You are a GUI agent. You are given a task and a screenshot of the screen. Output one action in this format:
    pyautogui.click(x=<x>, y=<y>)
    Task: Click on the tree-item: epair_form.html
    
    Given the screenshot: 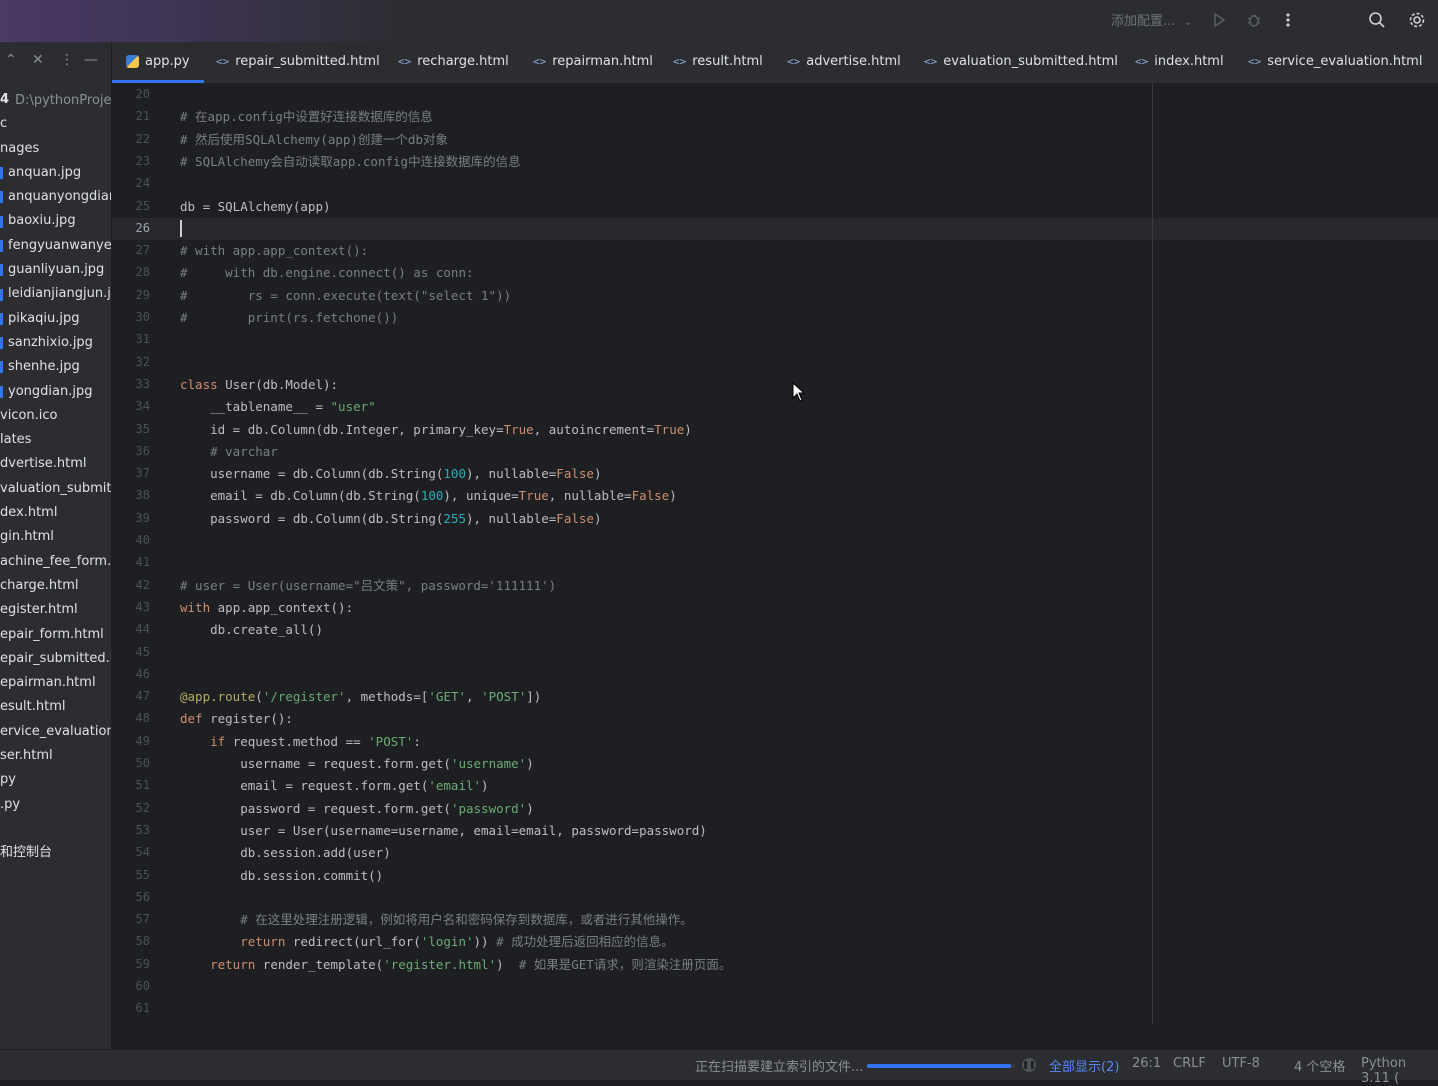 What is the action you would take?
    pyautogui.click(x=55, y=635)
    